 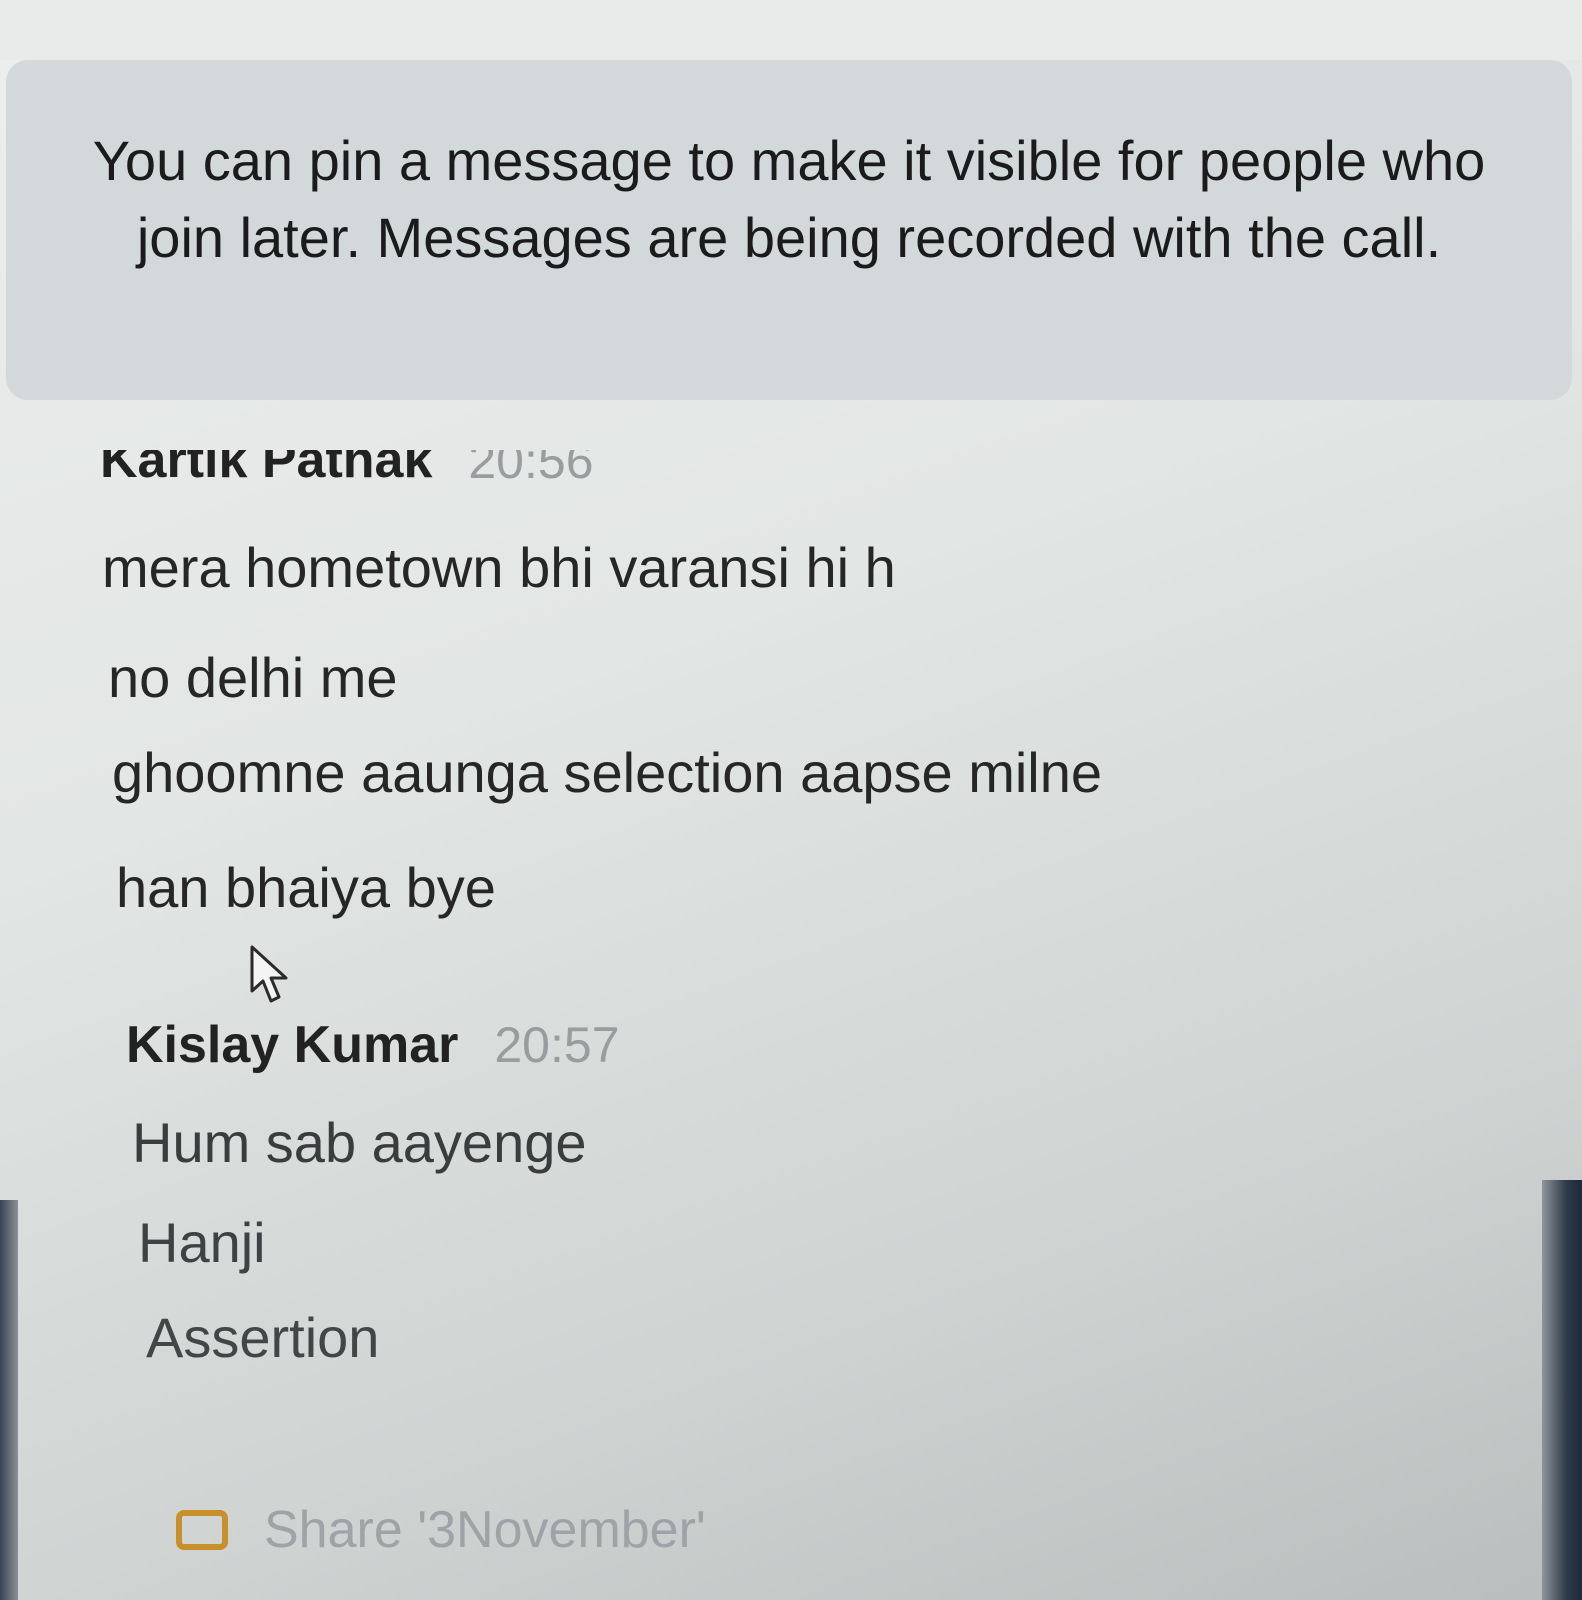 What do you see at coordinates (791, 30) in the screenshot?
I see `panel-top-strip` at bounding box center [791, 30].